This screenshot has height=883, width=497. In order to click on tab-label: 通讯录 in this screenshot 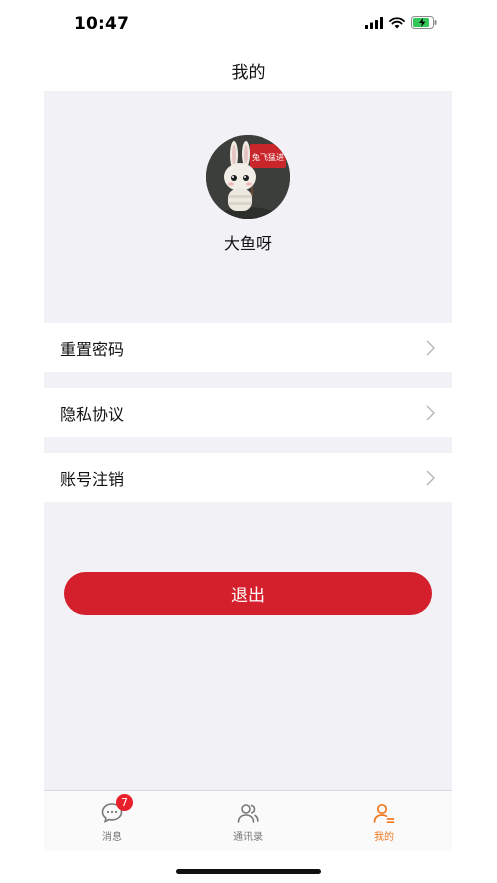, I will do `click(248, 837)`.